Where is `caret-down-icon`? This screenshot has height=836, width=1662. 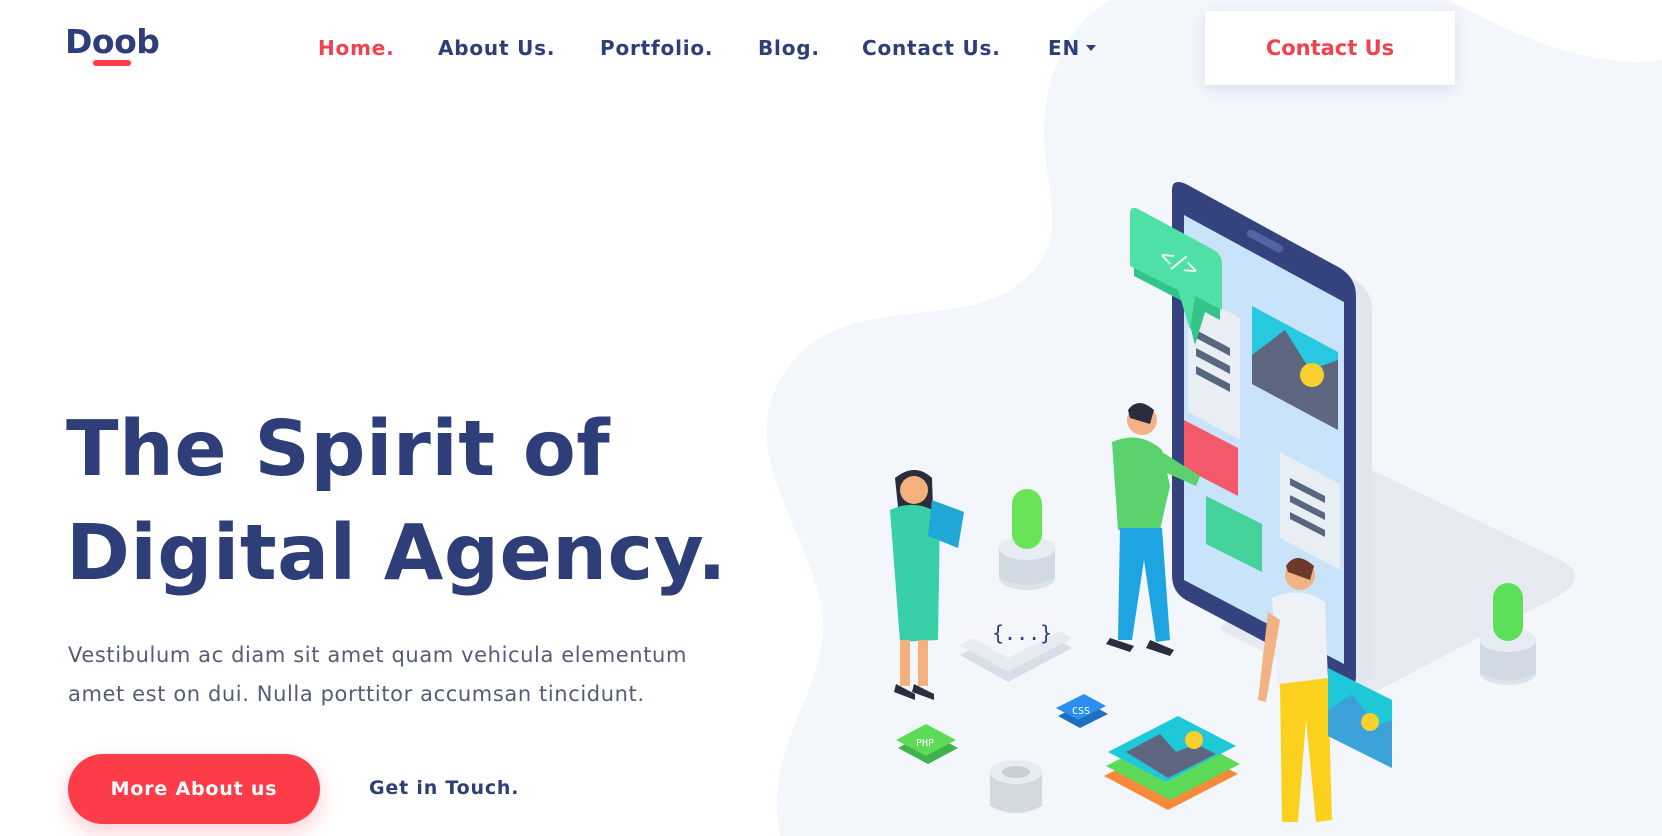
caret-down-icon is located at coordinates (1091, 48).